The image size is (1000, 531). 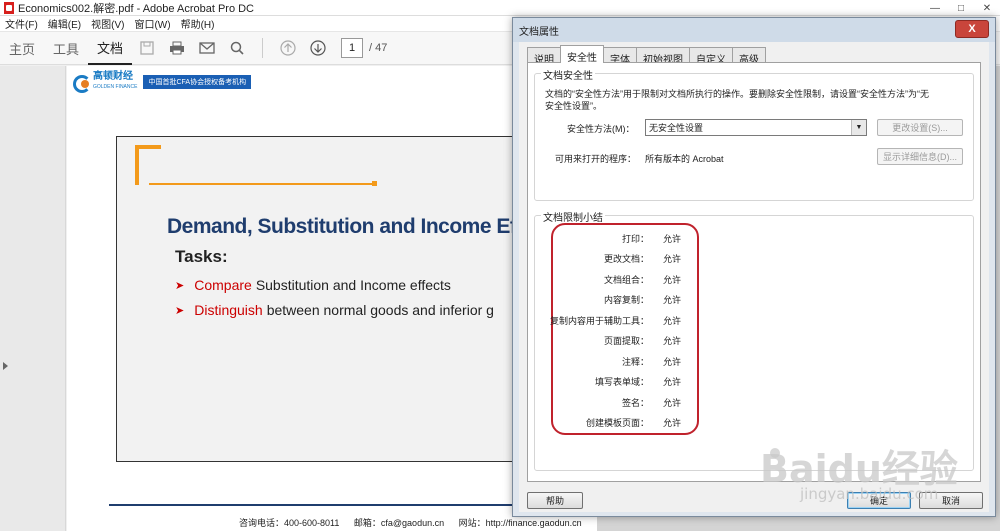 What do you see at coordinates (711, 56) in the screenshot?
I see `tab-custom: 自定义` at bounding box center [711, 56].